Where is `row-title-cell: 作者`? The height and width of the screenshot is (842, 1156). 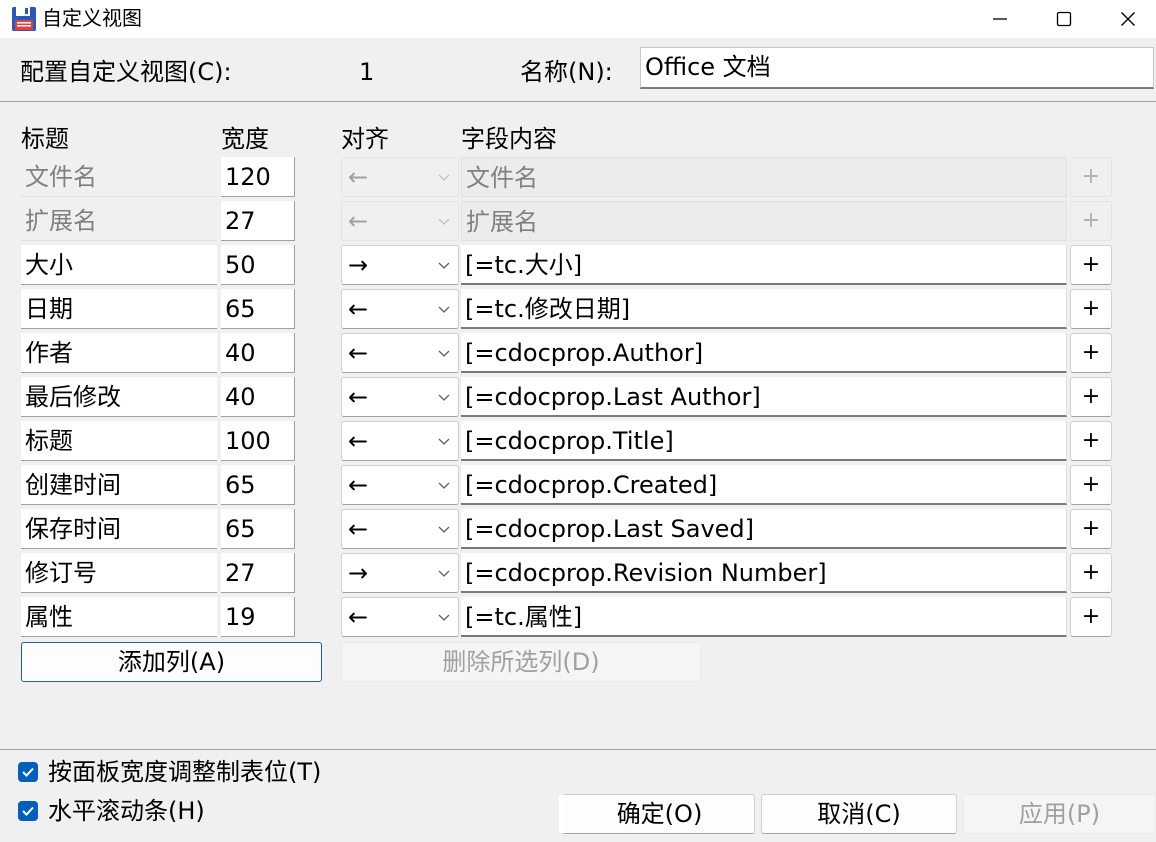 row-title-cell: 作者 is located at coordinates (119, 353).